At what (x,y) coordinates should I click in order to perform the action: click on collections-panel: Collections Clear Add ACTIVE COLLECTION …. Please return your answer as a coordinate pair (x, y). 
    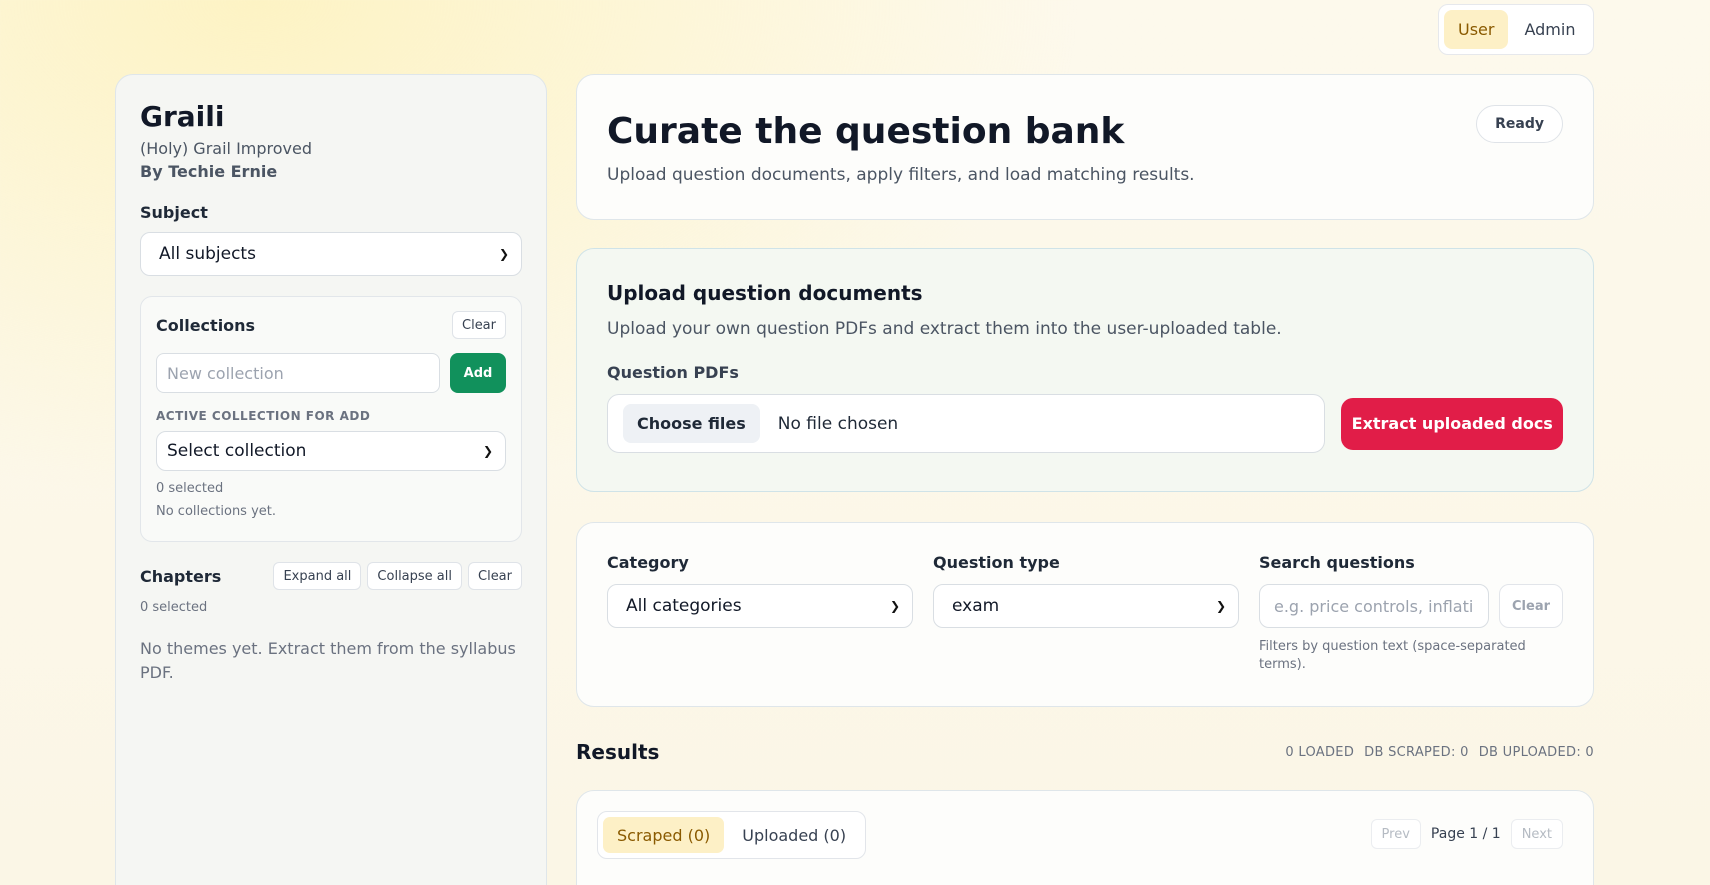
    Looking at the image, I should click on (331, 419).